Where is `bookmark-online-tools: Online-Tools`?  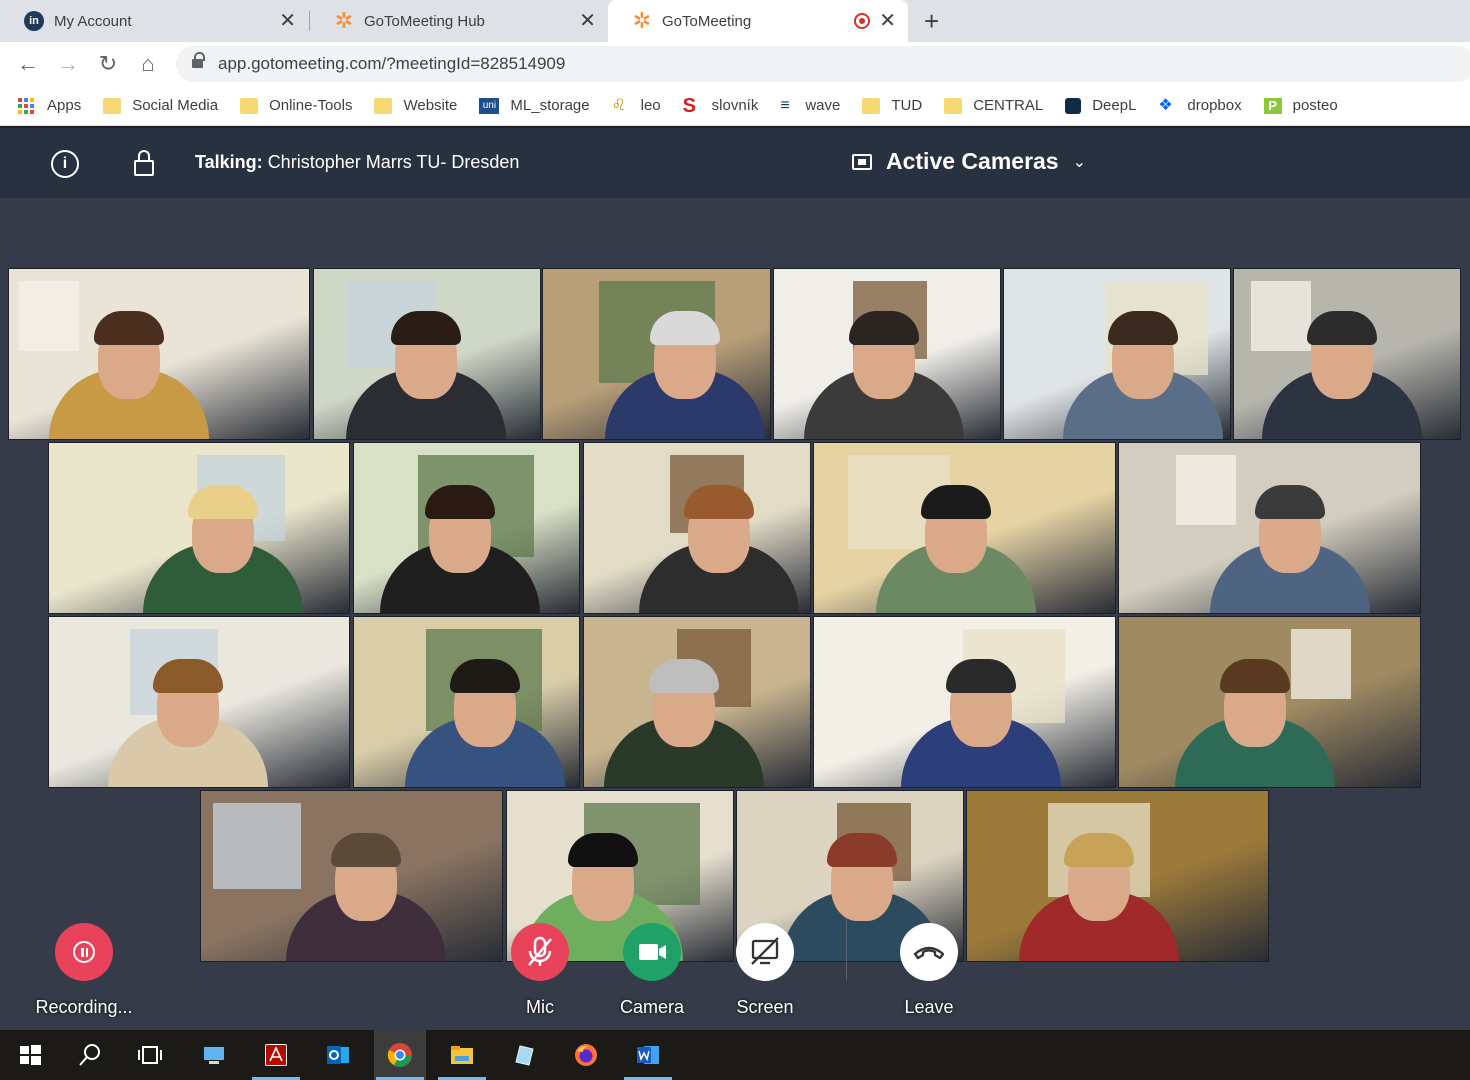
bookmark-online-tools: Online-Tools is located at coordinates (296, 105).